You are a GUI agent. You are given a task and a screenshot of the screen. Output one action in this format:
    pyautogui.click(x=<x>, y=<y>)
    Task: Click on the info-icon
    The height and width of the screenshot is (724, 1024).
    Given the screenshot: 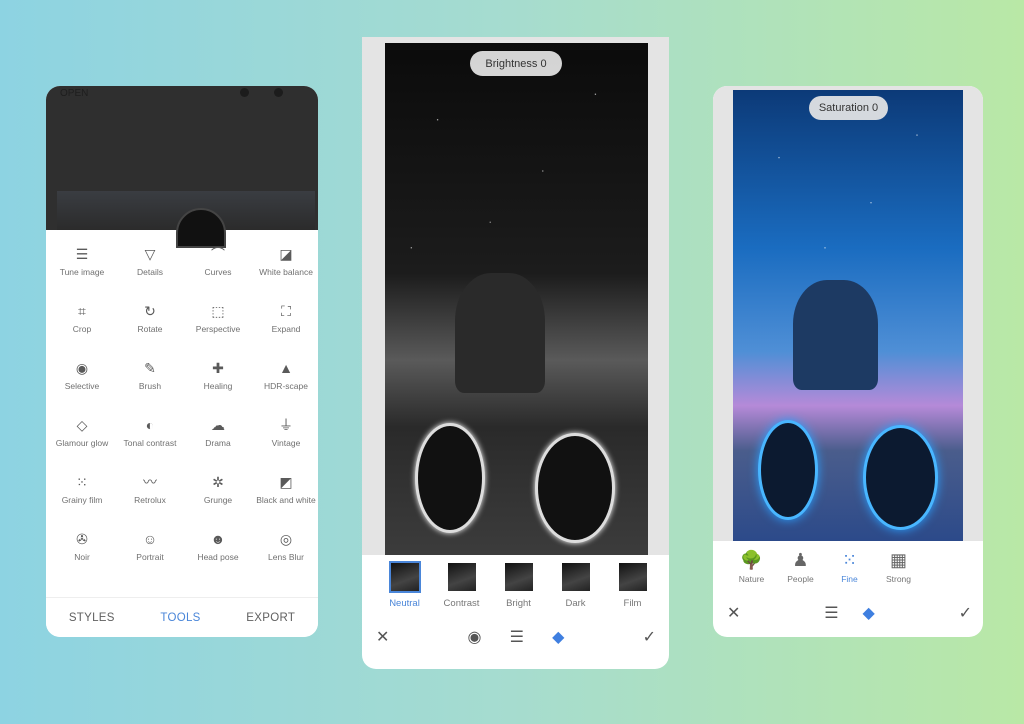 What is the action you would take?
    pyautogui.click(x=278, y=92)
    